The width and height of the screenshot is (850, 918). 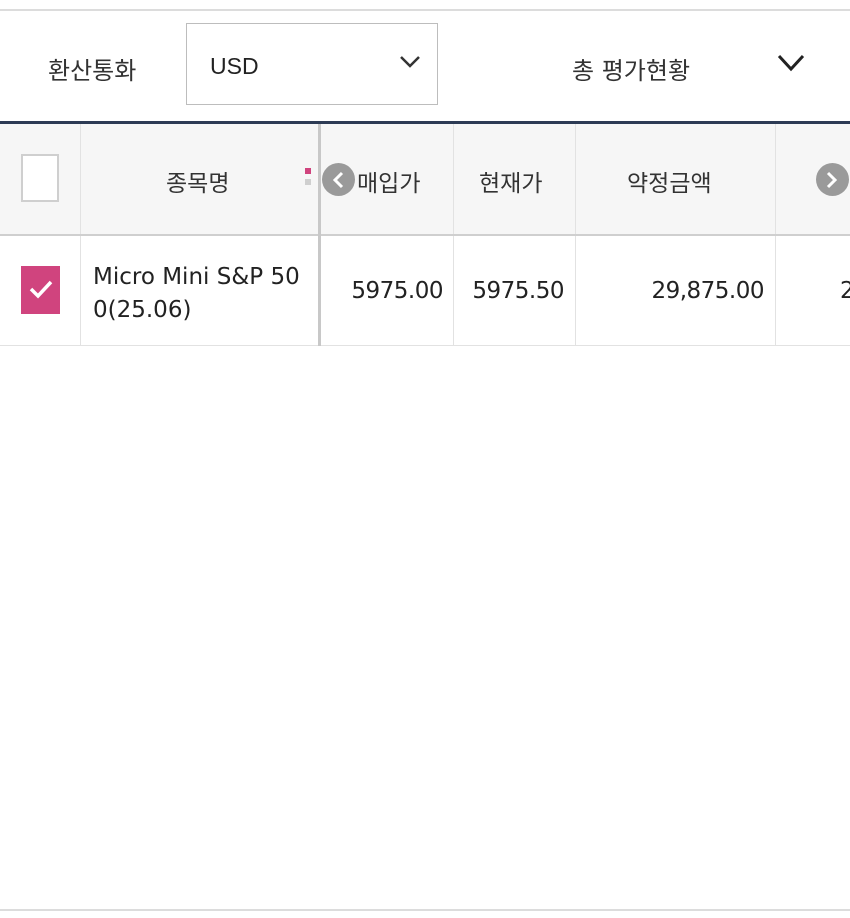 I want to click on checkmark-icon, so click(x=41, y=289).